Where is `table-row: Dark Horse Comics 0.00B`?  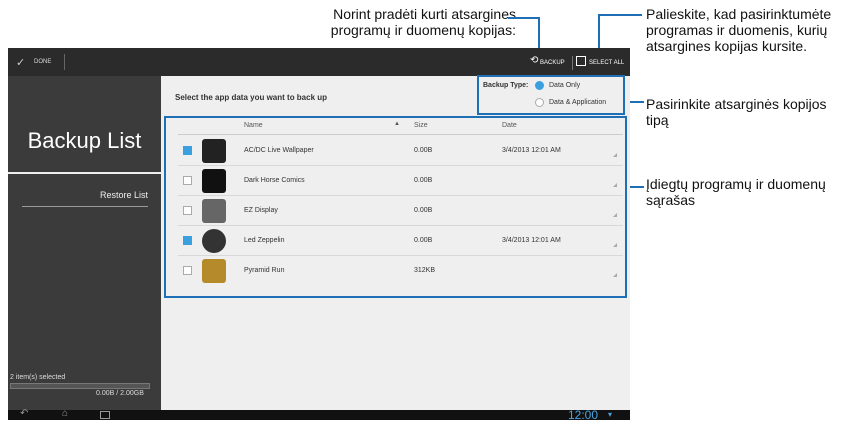
table-row: Dark Horse Comics 0.00B is located at coordinates (400, 181).